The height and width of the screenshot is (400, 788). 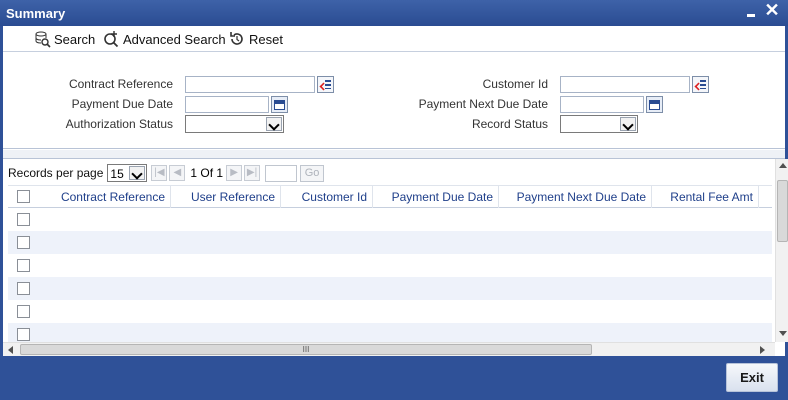 I want to click on contract-reference-label: Contract Reference, so click(x=120, y=84).